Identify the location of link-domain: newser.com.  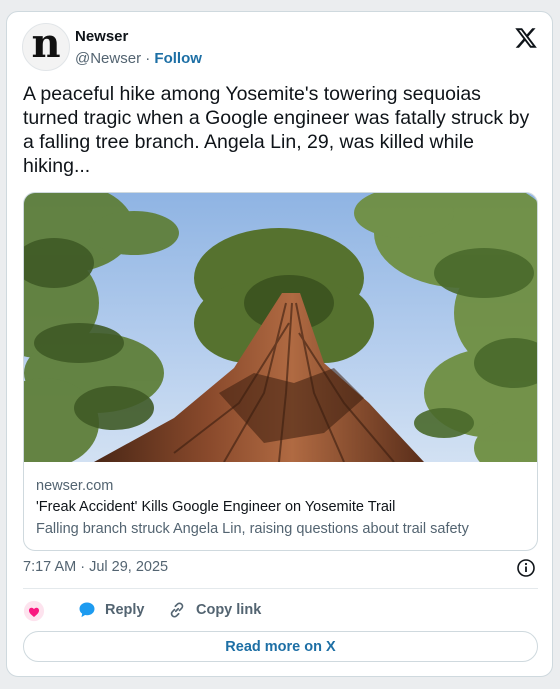
(75, 486).